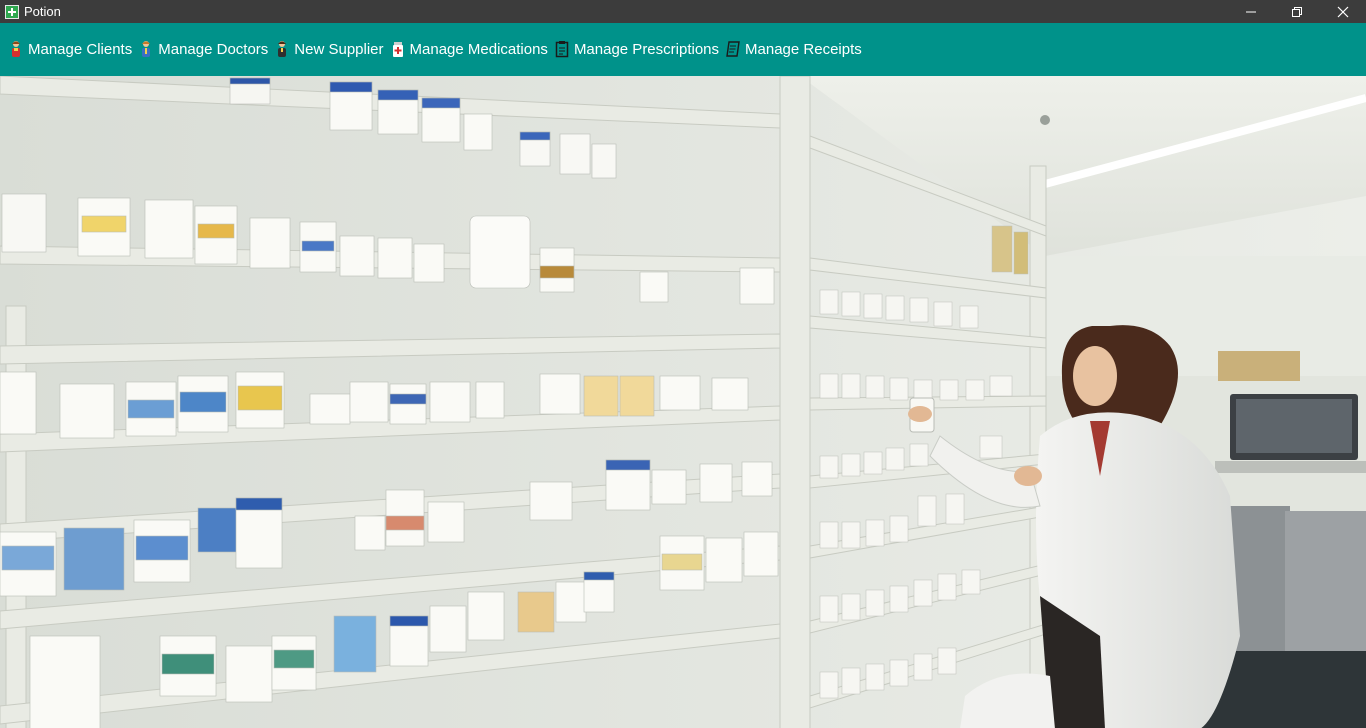 This screenshot has width=1366, height=728. I want to click on window-controls, so click(1297, 11).